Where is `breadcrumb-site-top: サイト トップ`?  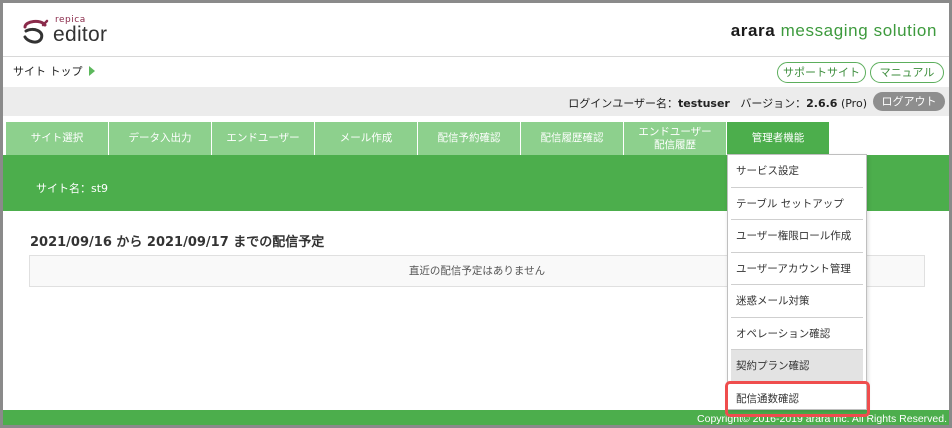 breadcrumb-site-top: サイト トップ is located at coordinates (48, 71).